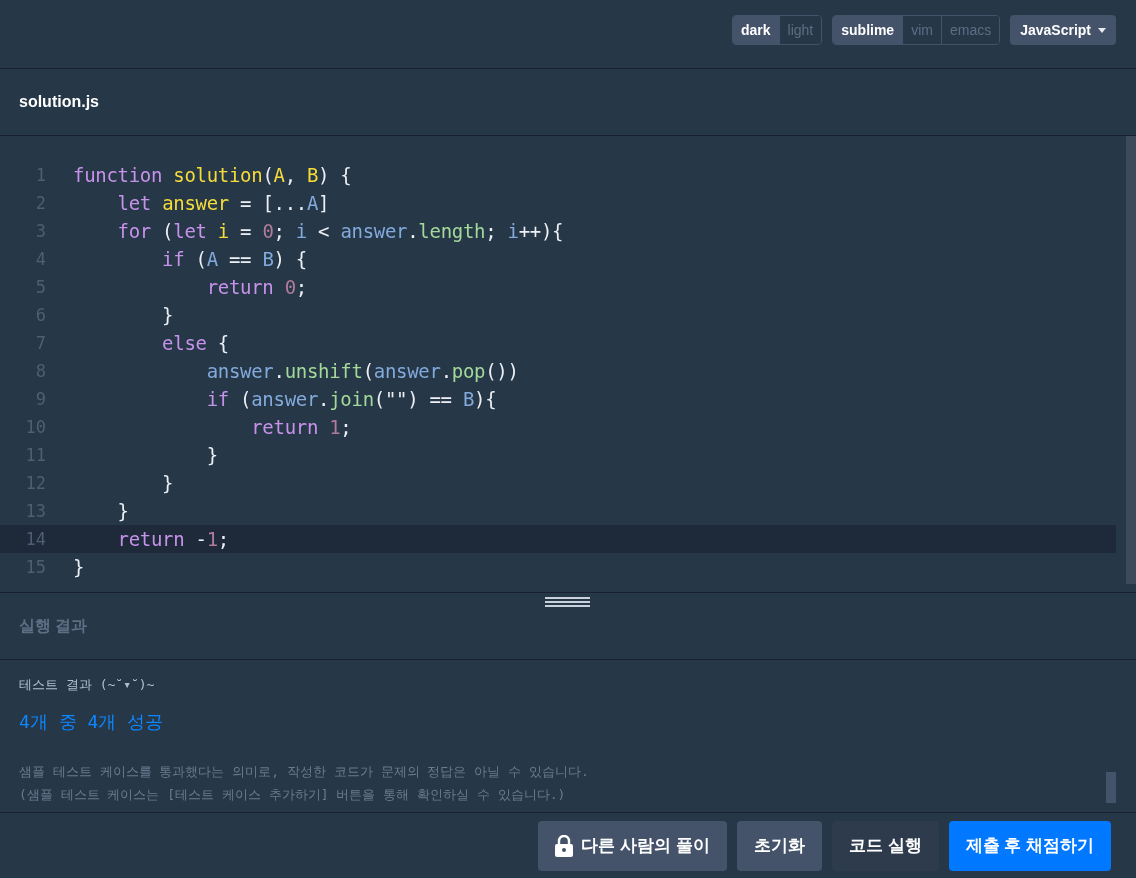 The width and height of the screenshot is (1136, 878). I want to click on reset-button: 초기화, so click(779, 845).